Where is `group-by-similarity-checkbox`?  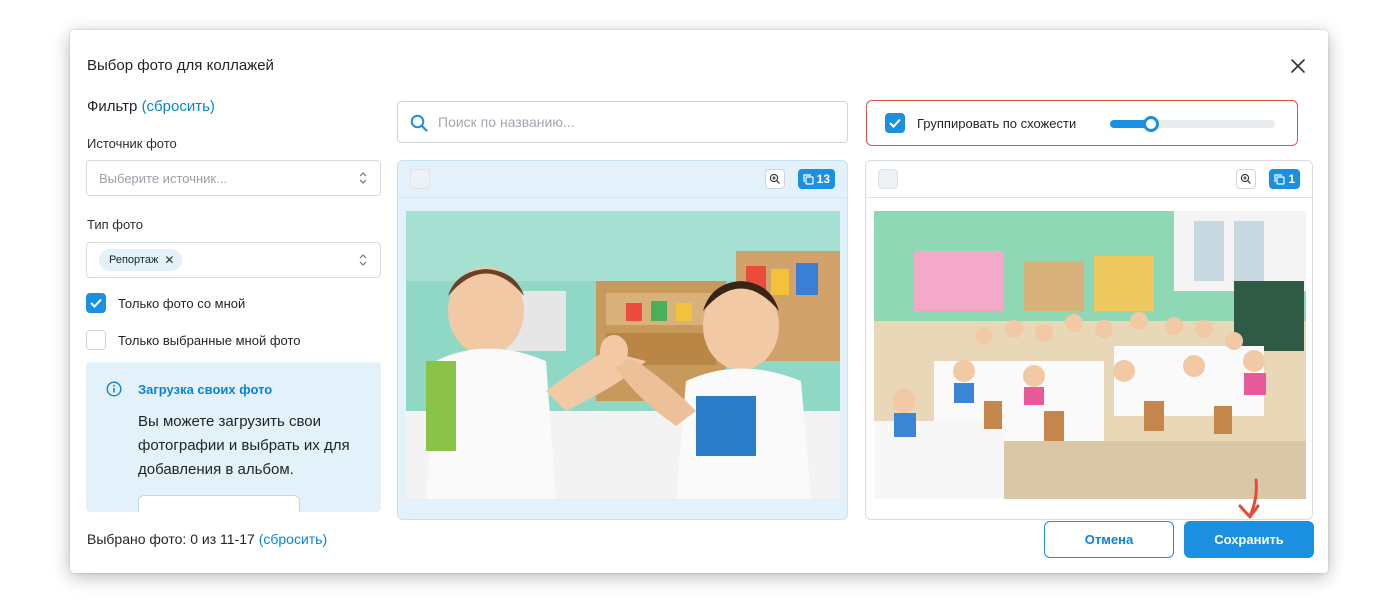
group-by-similarity-checkbox is located at coordinates (895, 123).